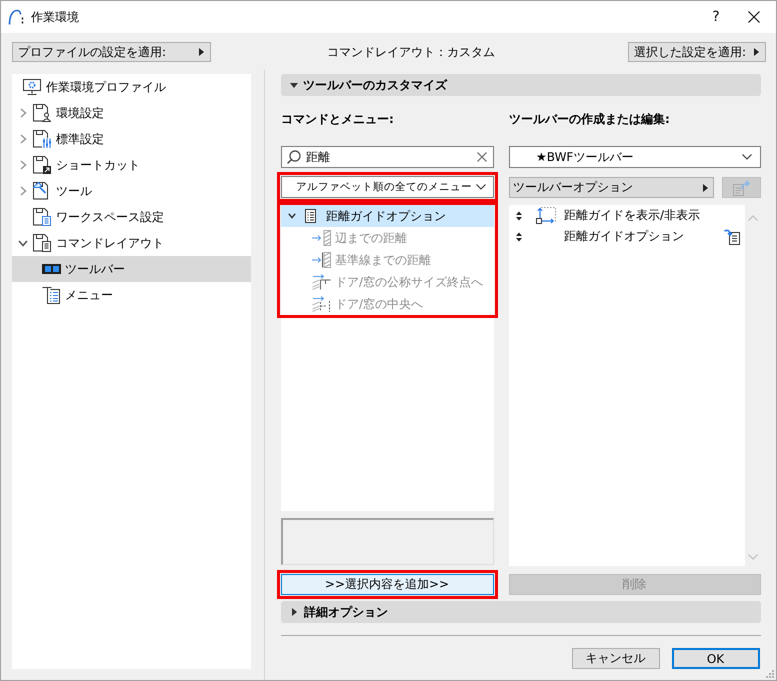 The image size is (777, 681). What do you see at coordinates (387, 584) in the screenshot?
I see `add-selection-button: >>選択内容を追加>>` at bounding box center [387, 584].